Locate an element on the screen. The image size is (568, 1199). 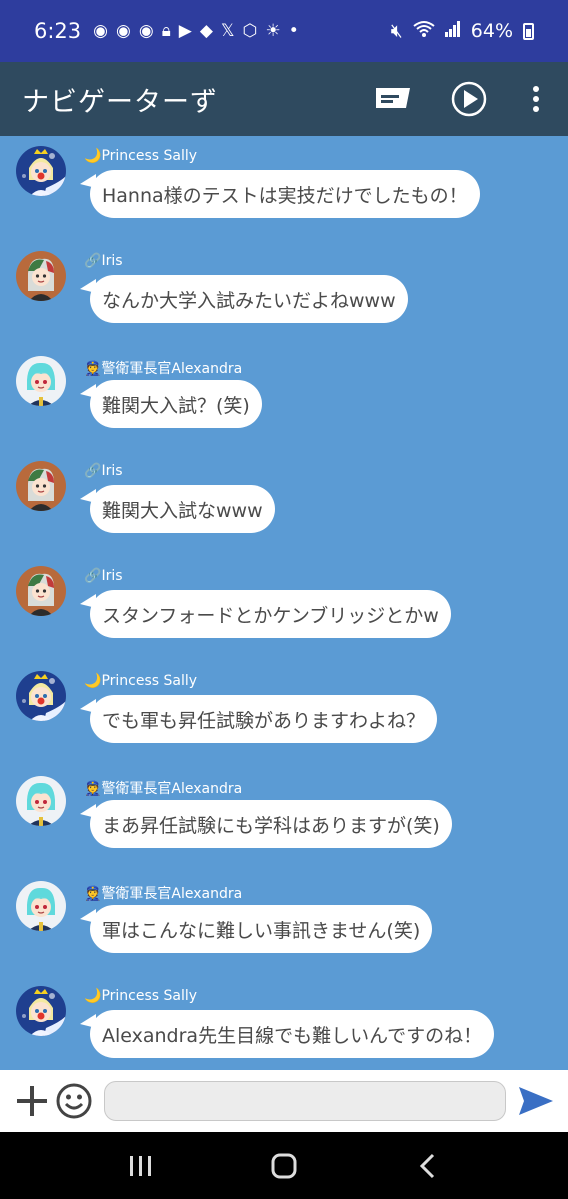
lock-icon: 🔒︎ is located at coordinates (166, 31).